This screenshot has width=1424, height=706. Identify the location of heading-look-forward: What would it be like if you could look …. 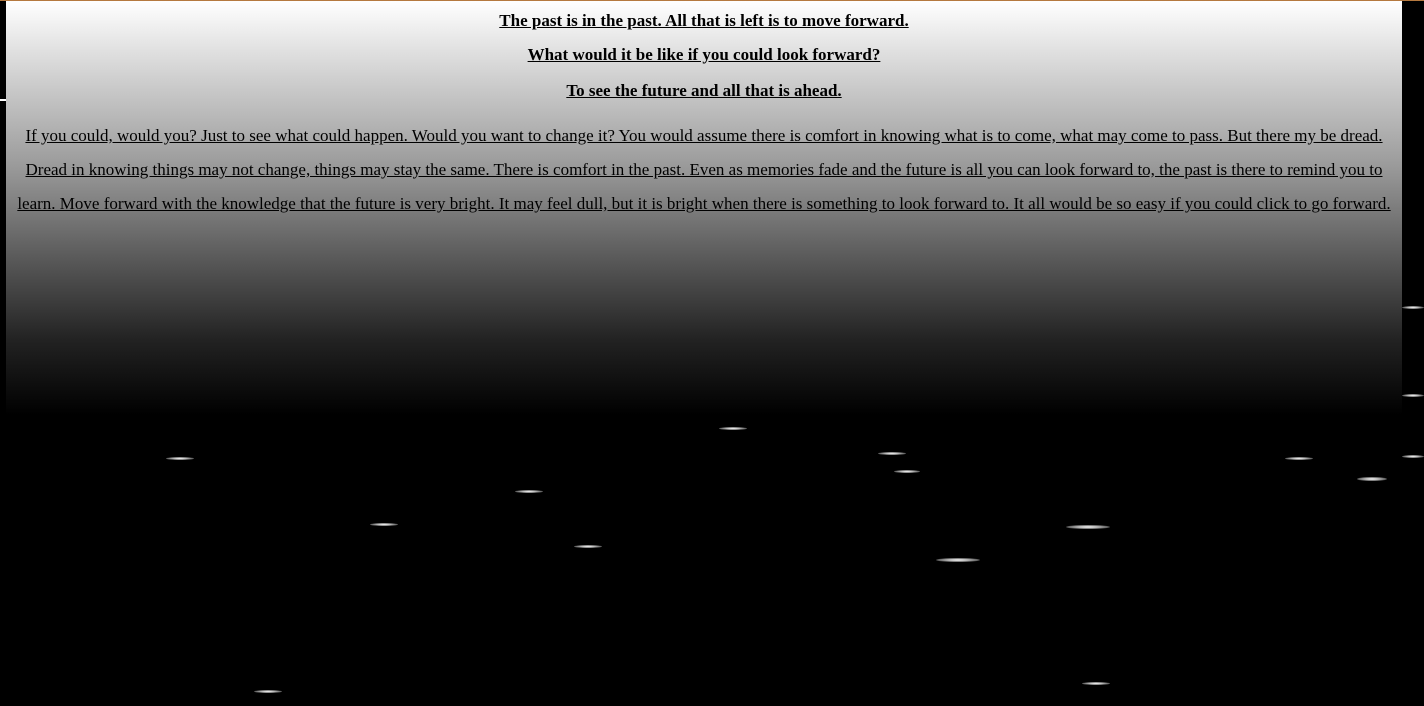
(704, 54).